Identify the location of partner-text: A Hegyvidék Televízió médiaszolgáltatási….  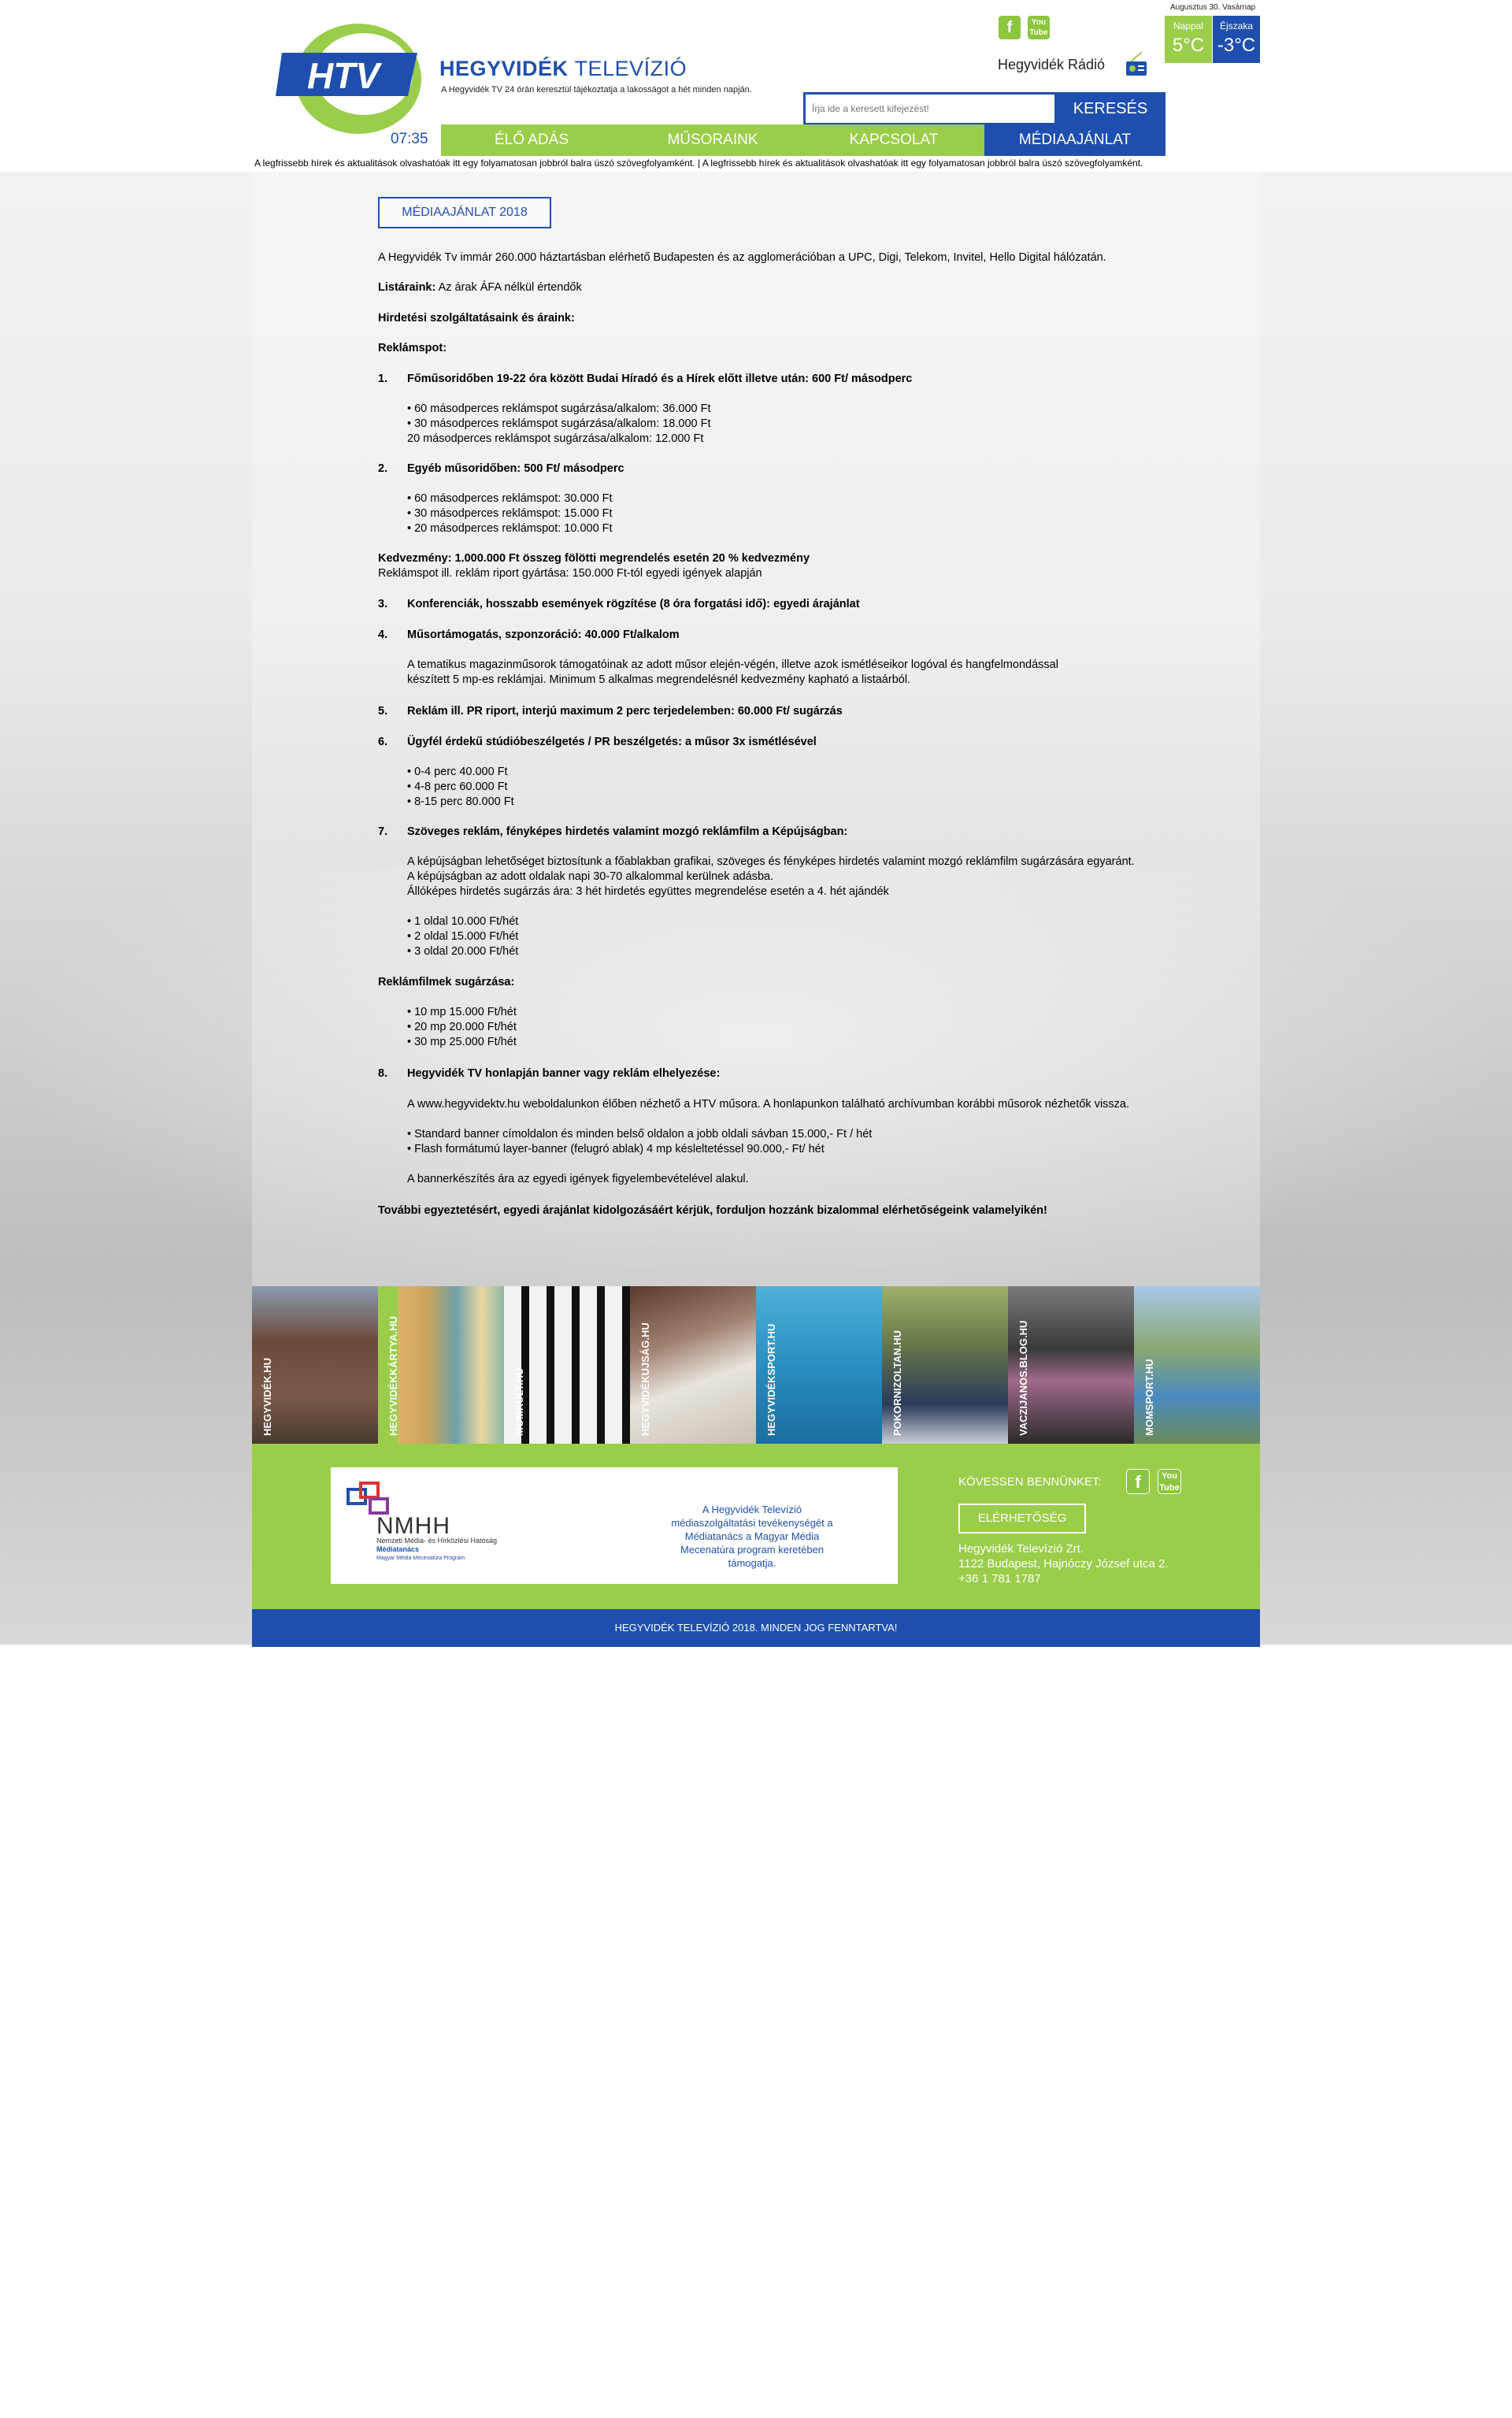
(752, 1537).